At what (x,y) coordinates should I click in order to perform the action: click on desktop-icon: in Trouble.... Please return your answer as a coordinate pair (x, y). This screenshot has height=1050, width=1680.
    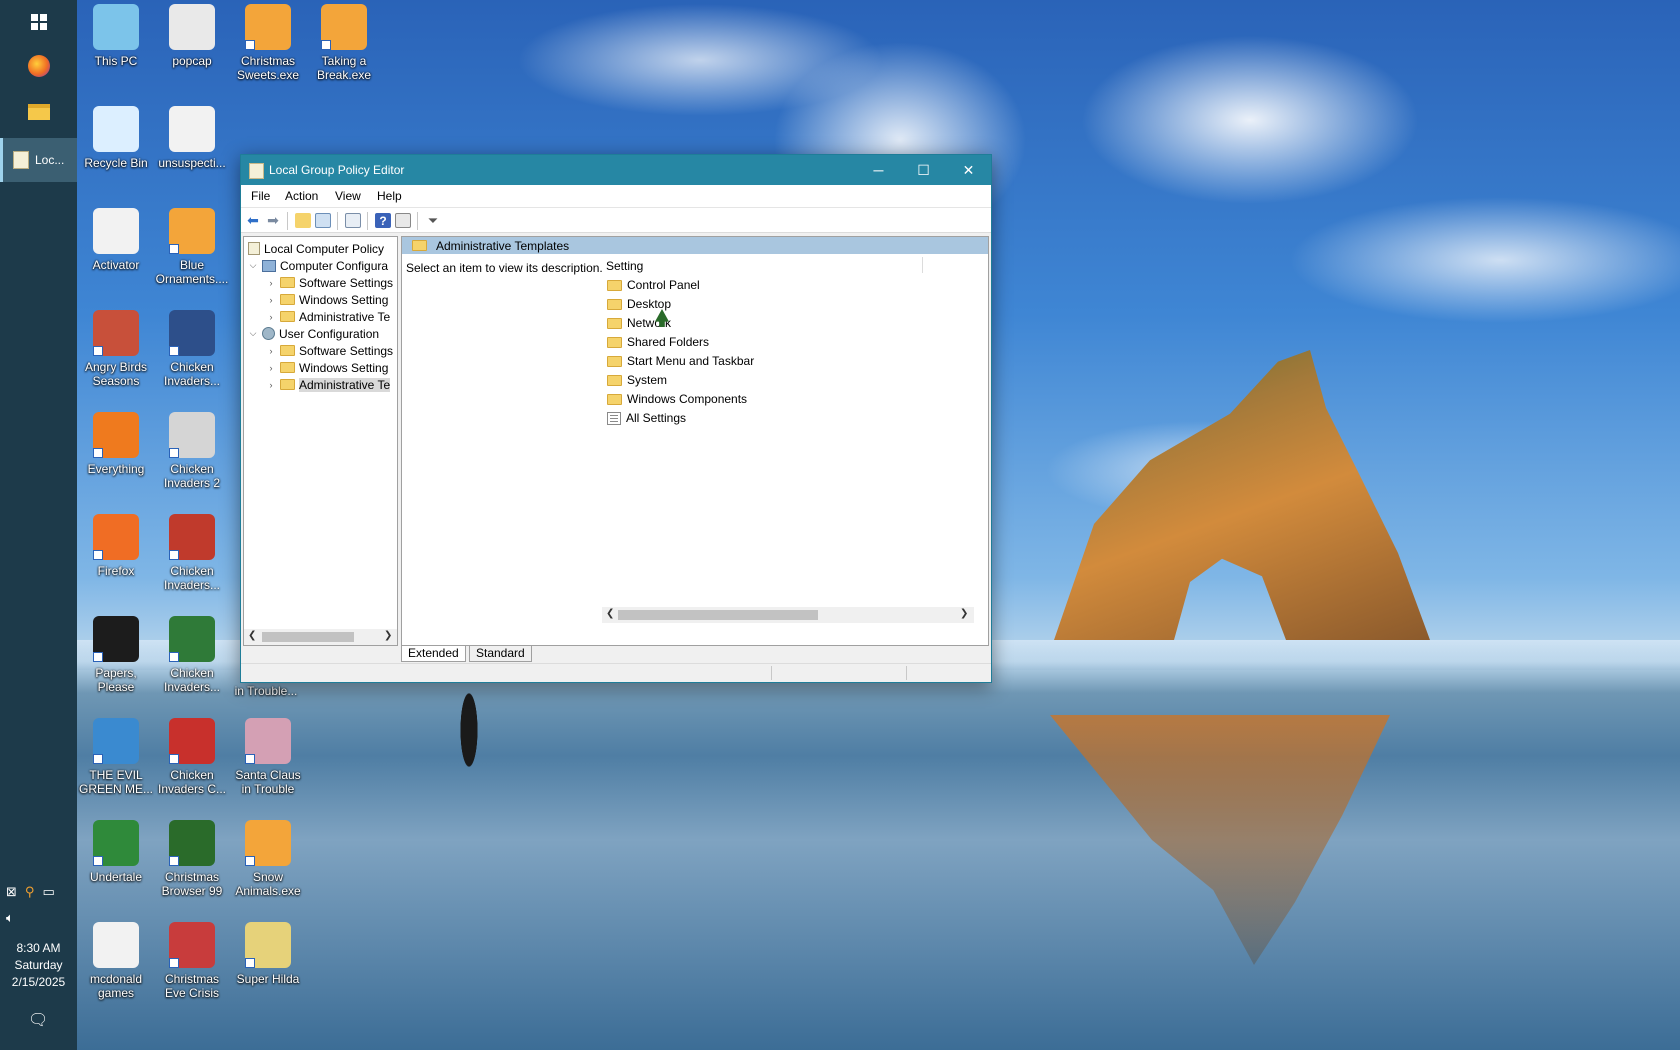
    Looking at the image, I should click on (266, 691).